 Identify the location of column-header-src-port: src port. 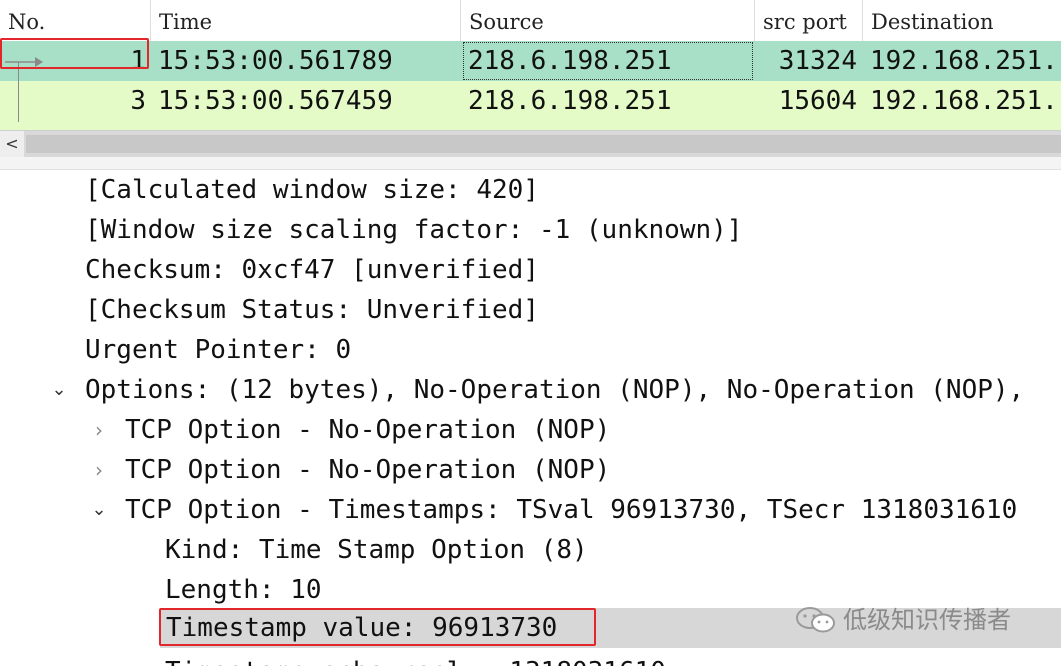
(809, 20).